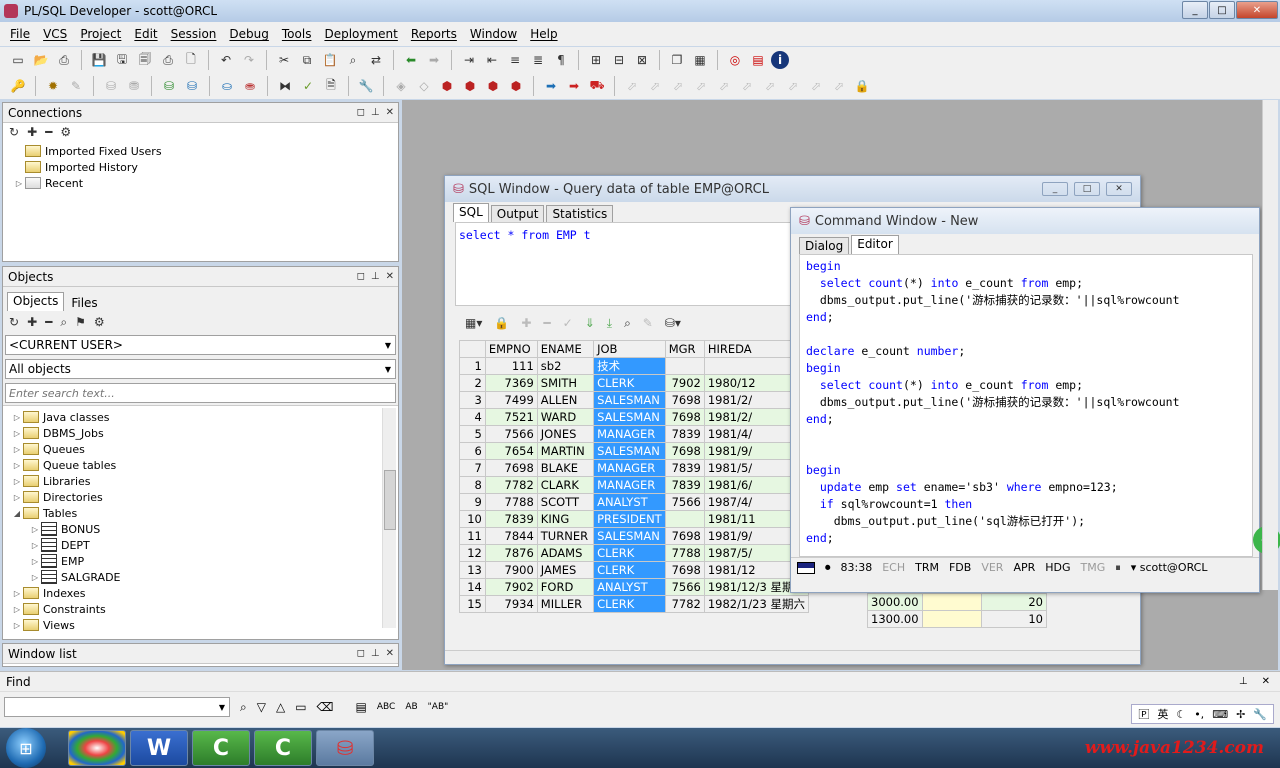 This screenshot has height=768, width=1280. I want to click on status-flag: VER, so click(992, 567).